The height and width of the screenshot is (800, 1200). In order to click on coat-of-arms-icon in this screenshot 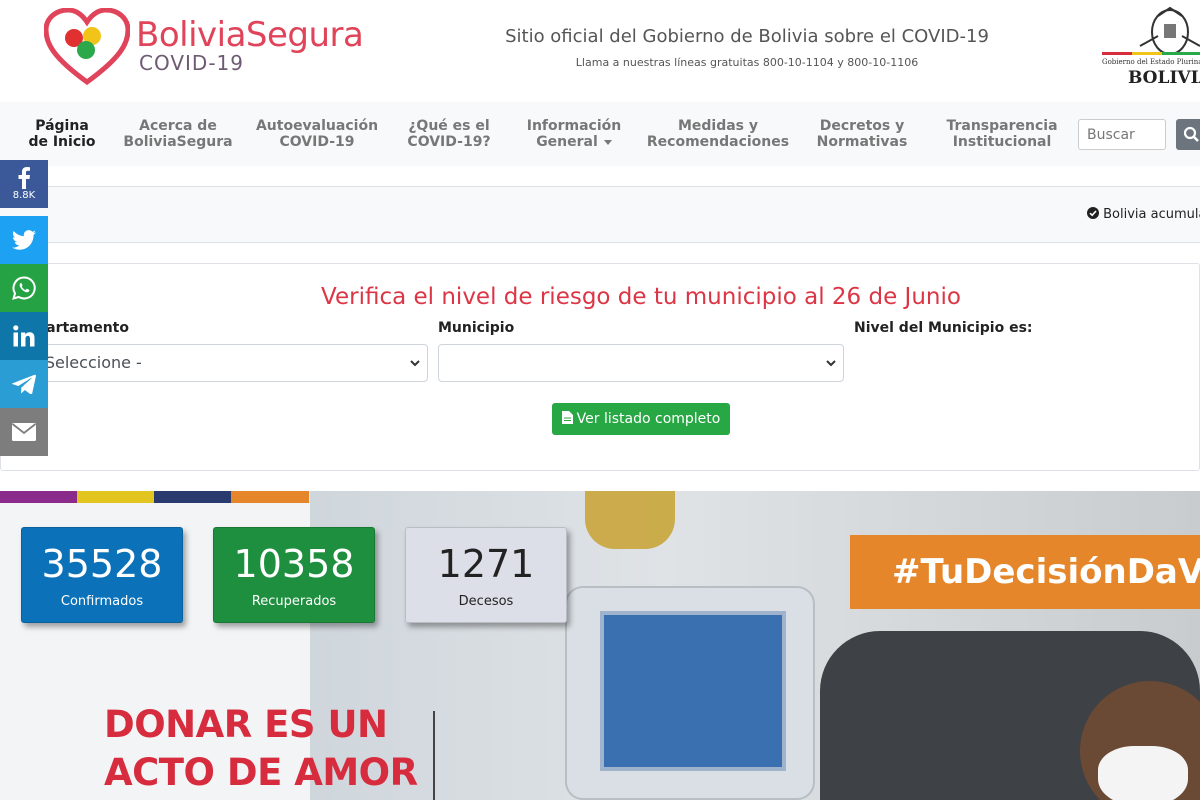, I will do `click(1151, 30)`.